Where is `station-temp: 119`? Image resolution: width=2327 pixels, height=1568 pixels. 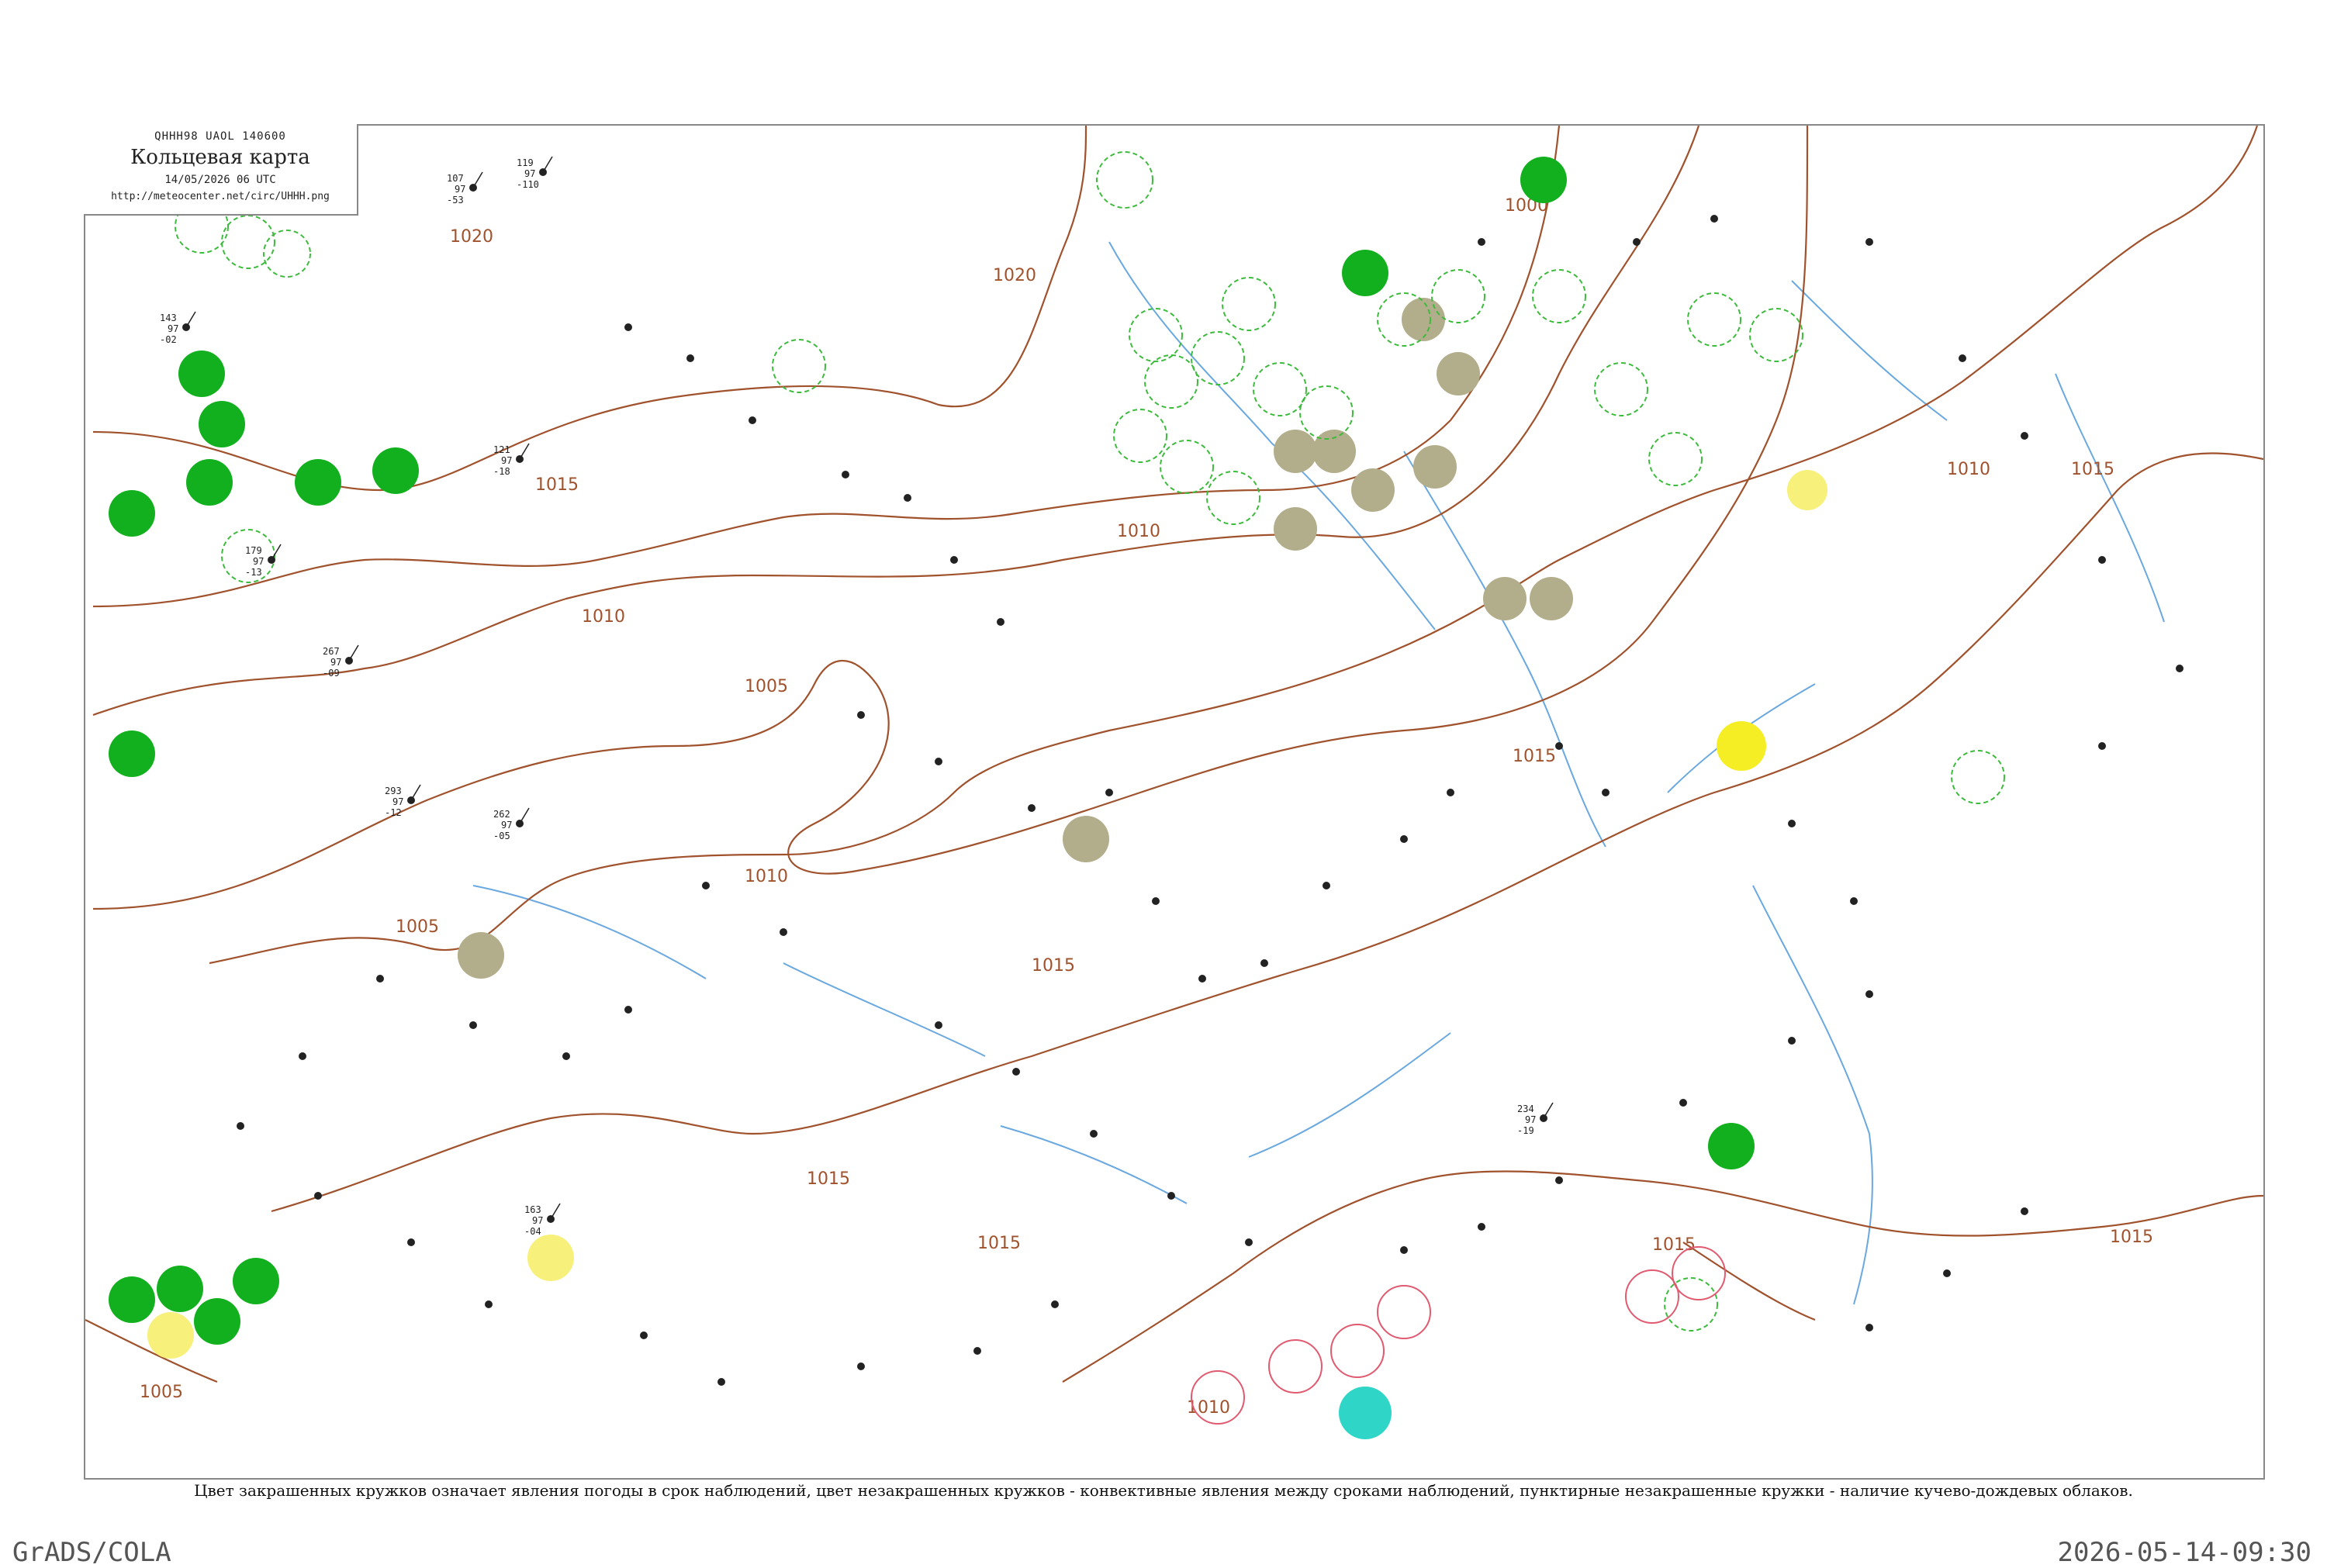
station-temp: 119 is located at coordinates (525, 162).